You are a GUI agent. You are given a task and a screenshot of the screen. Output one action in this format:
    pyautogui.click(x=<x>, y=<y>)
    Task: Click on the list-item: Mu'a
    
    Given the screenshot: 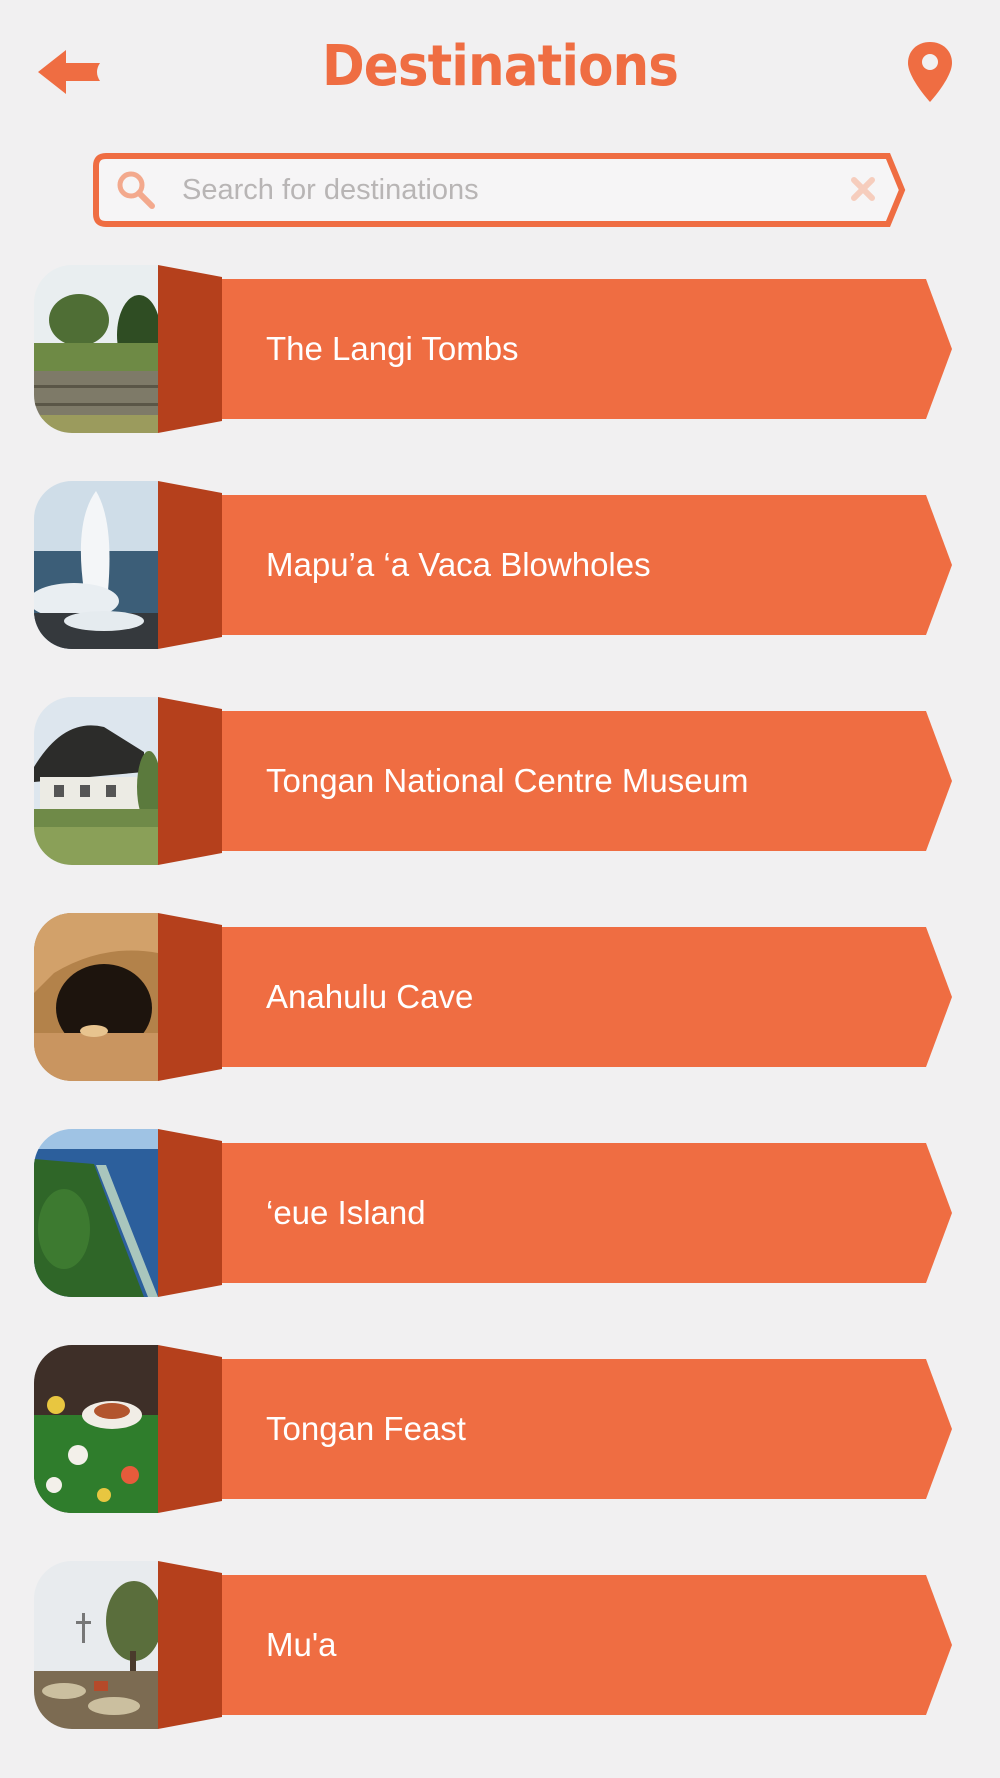 What is the action you would take?
    pyautogui.click(x=494, y=1645)
    